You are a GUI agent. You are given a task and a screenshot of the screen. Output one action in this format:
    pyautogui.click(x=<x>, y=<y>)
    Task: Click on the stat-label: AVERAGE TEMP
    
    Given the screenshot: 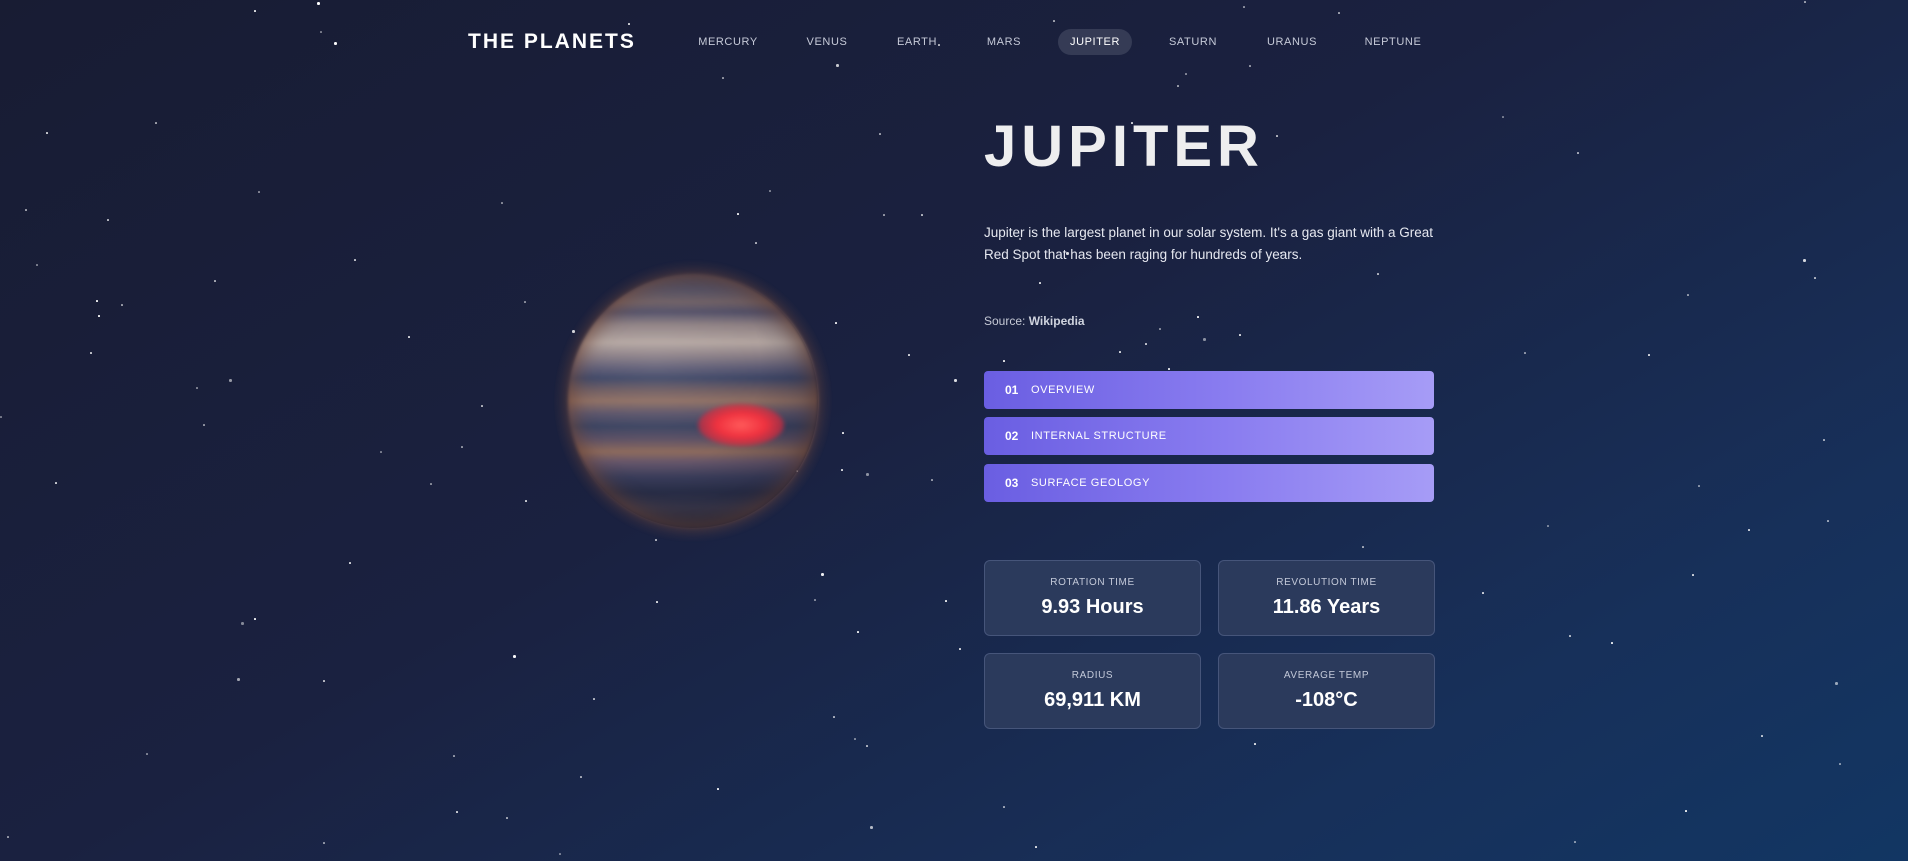 What is the action you would take?
    pyautogui.click(x=1326, y=675)
    